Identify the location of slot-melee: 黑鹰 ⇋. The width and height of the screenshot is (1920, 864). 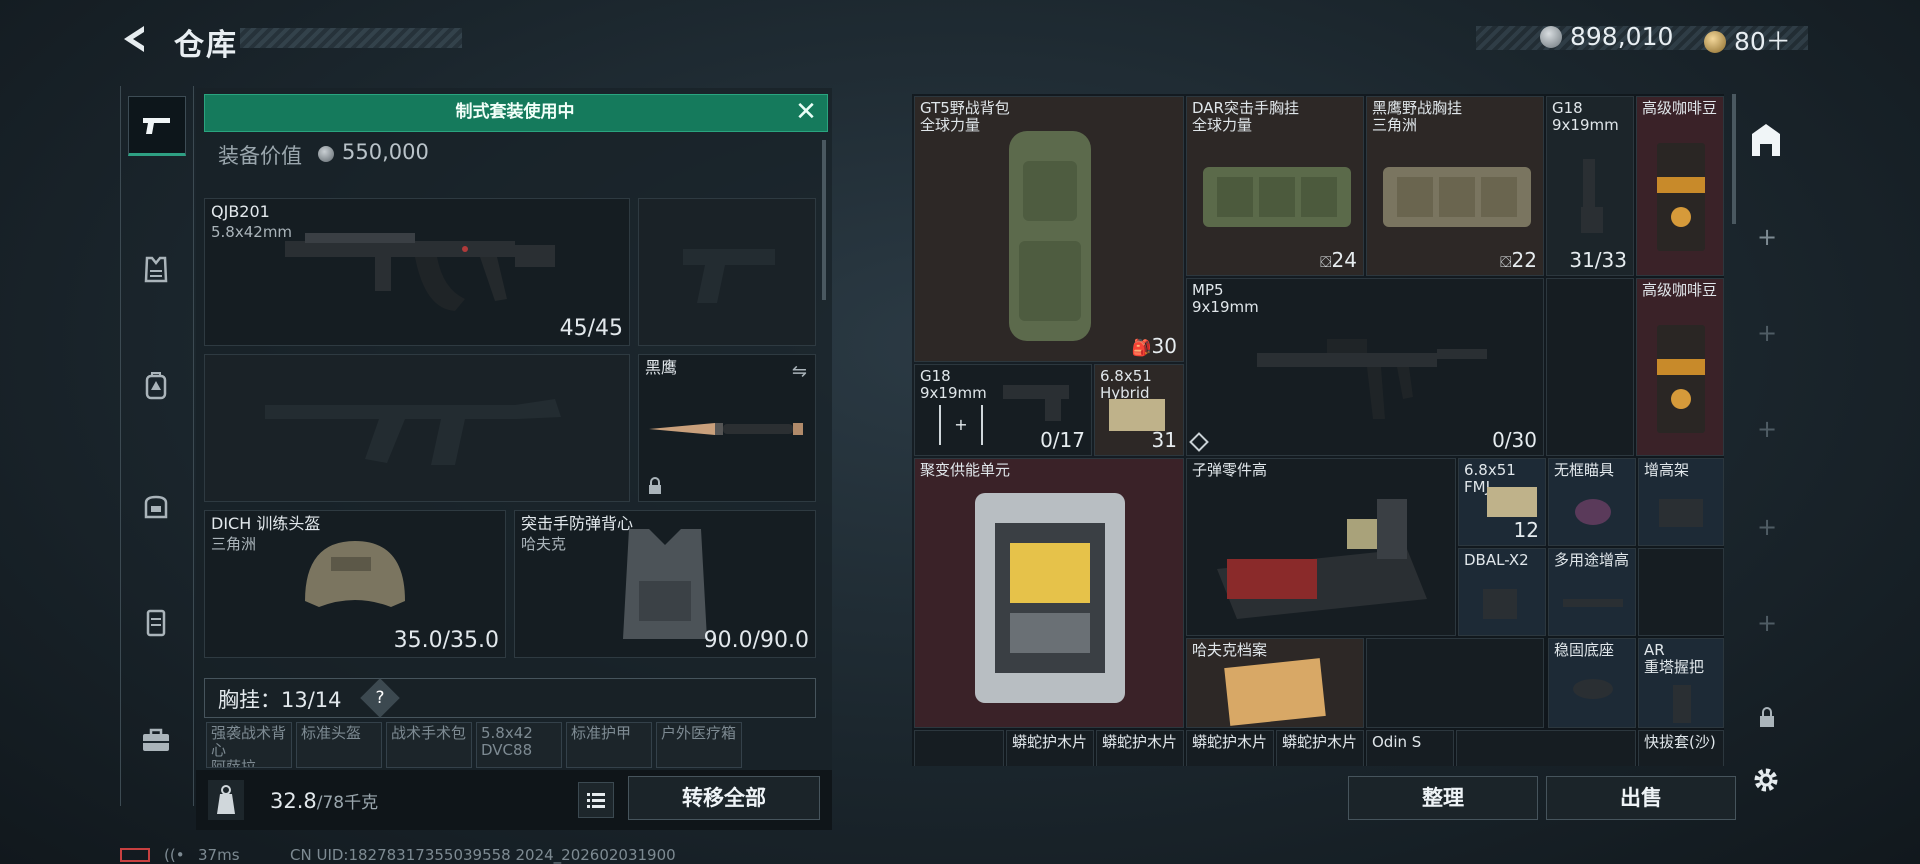
(727, 428).